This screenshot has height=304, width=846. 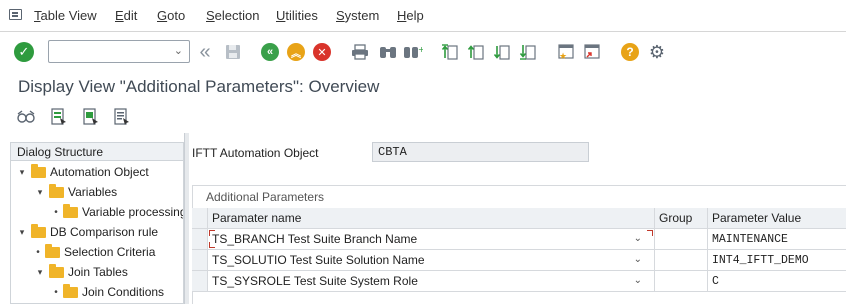 I want to click on tree-item-automation-object: ▾ Automation Object, so click(x=82, y=172).